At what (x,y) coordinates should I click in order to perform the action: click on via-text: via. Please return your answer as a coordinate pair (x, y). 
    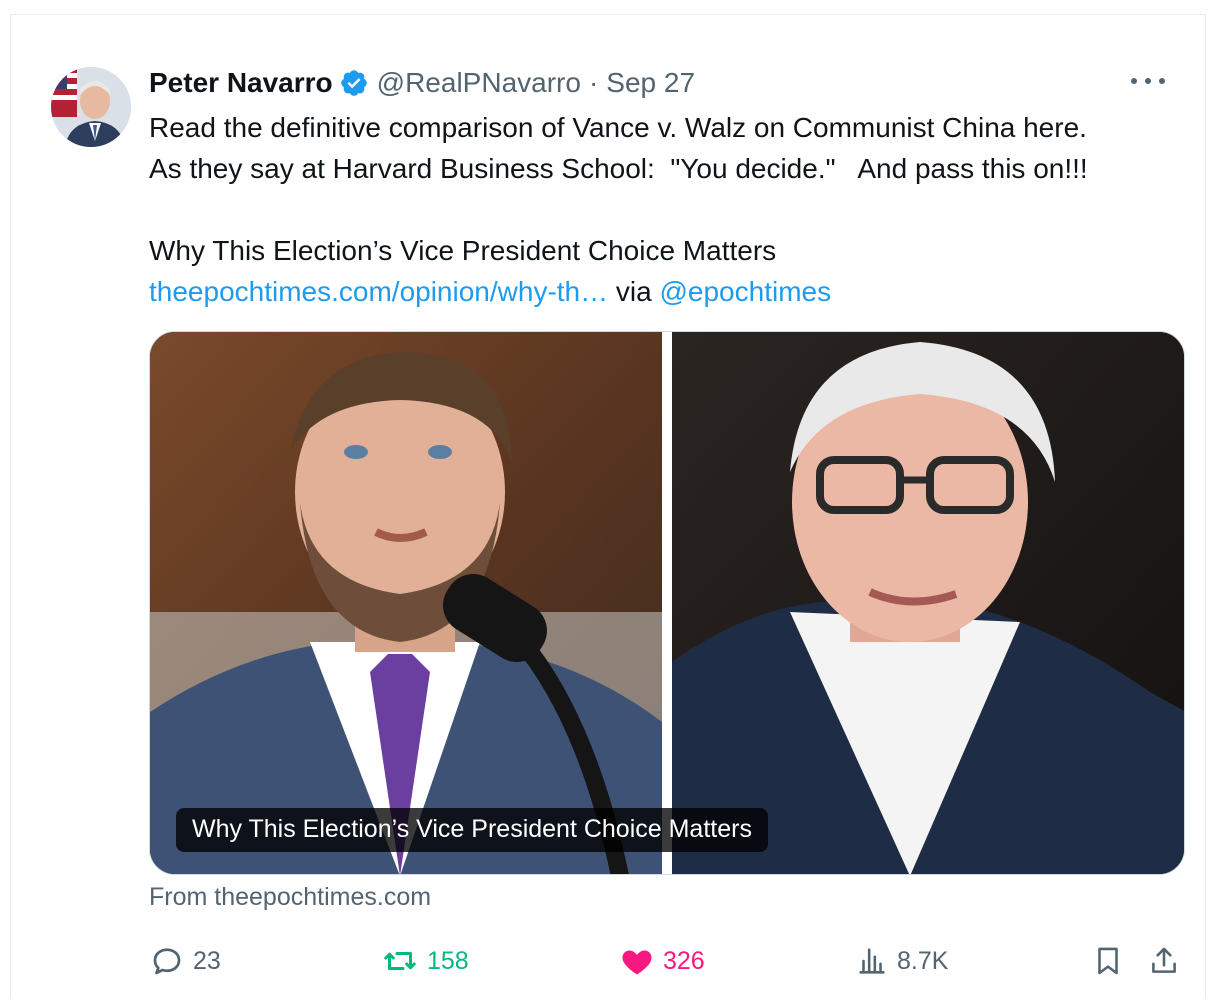
    Looking at the image, I should click on (633, 291).